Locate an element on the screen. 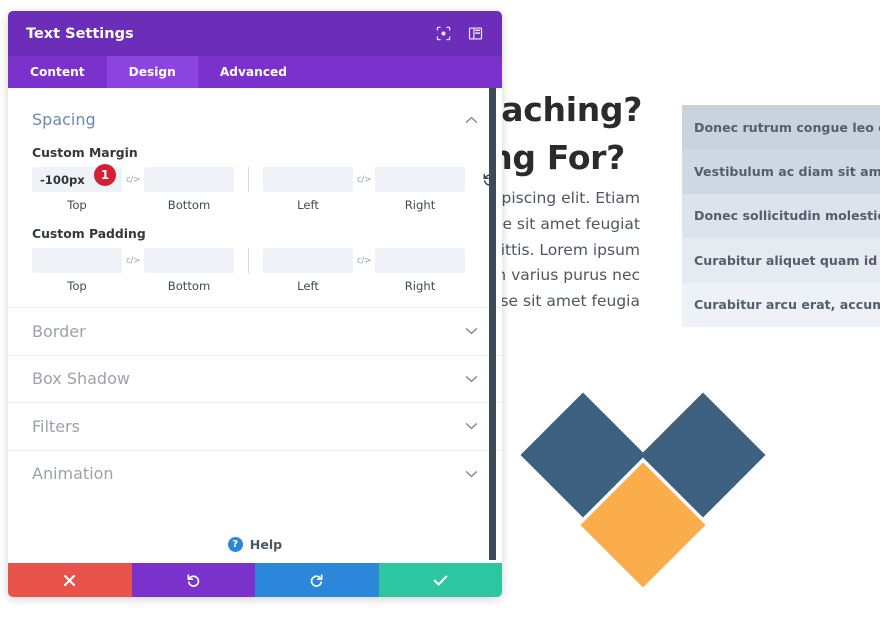  help-link: ? Help is located at coordinates (255, 544).